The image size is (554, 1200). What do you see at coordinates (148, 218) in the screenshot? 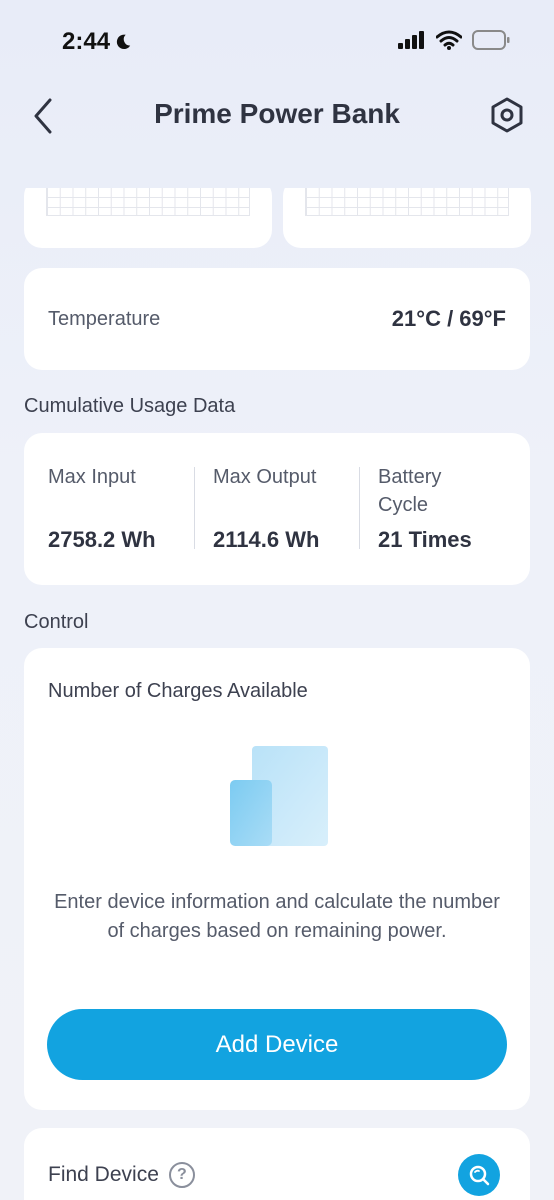
I see `chart-card-left` at bounding box center [148, 218].